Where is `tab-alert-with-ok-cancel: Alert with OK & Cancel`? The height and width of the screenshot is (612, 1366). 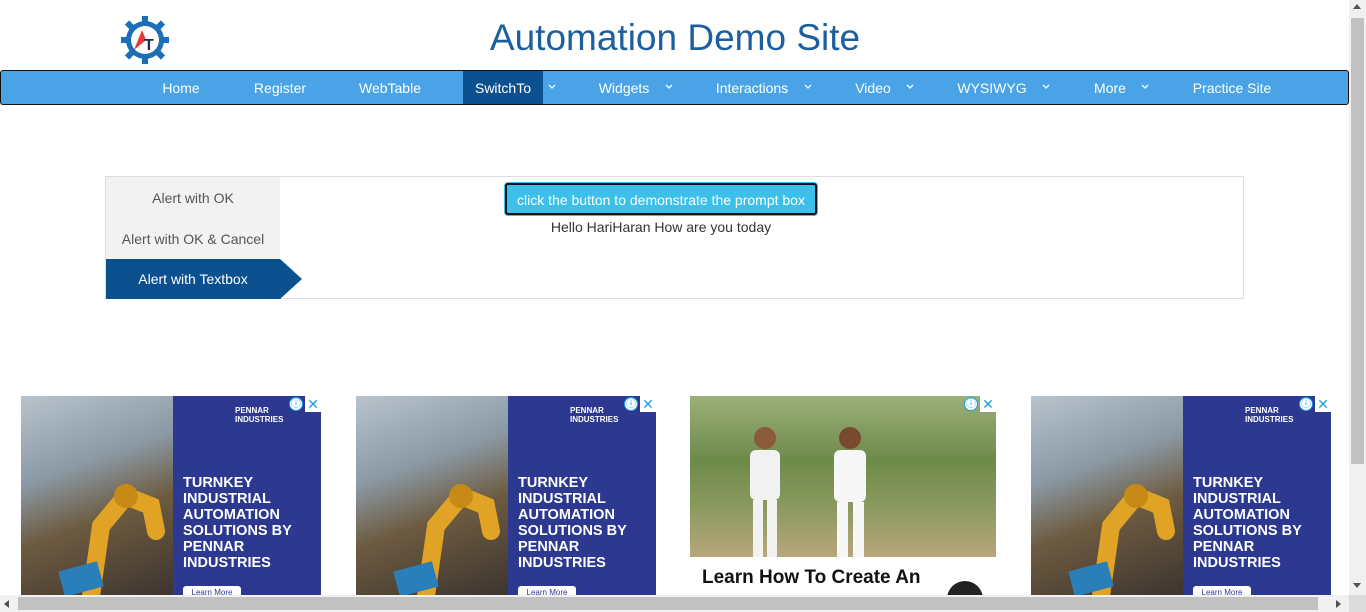 tab-alert-with-ok-cancel: Alert with OK & Cancel is located at coordinates (193, 239).